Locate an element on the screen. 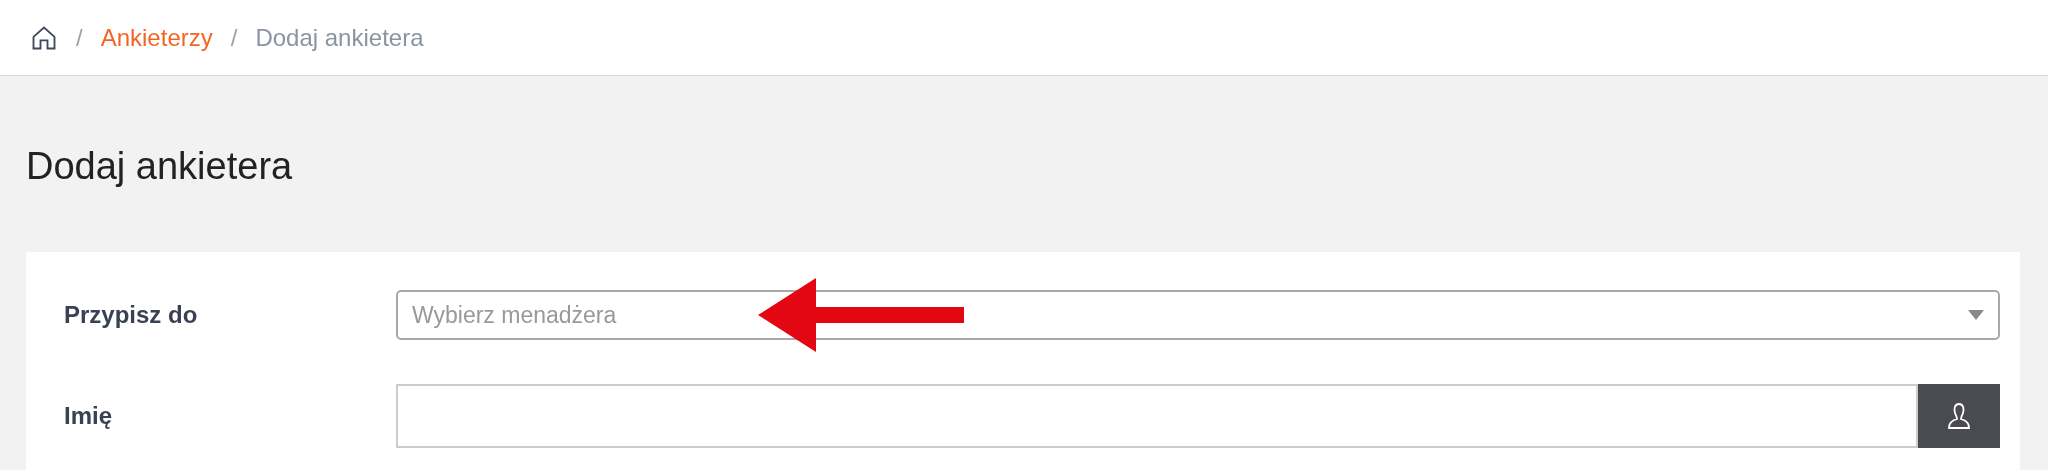  user-button is located at coordinates (1959, 416).